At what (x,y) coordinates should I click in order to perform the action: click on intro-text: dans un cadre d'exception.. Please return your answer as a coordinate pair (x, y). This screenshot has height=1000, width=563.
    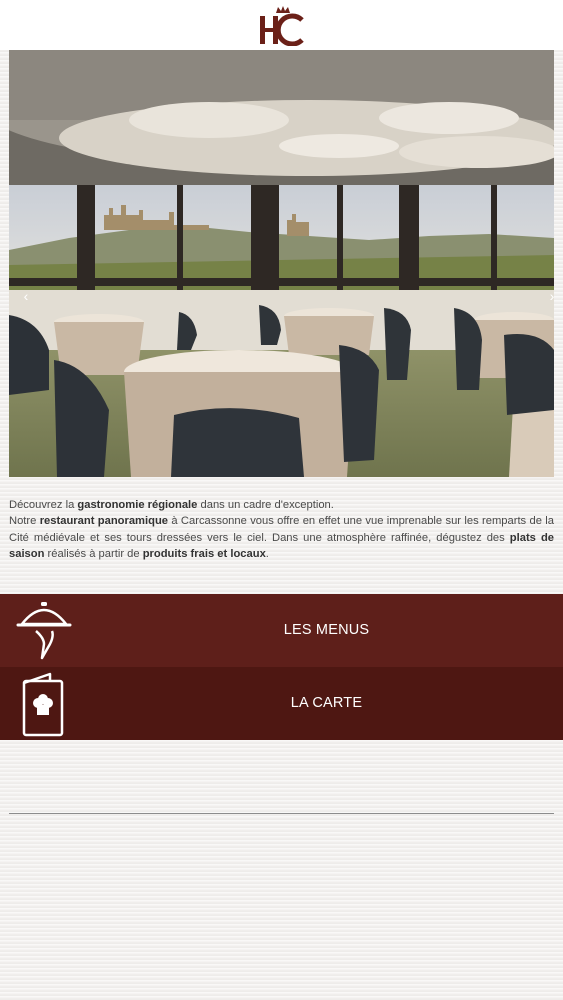
    Looking at the image, I should click on (265, 505).